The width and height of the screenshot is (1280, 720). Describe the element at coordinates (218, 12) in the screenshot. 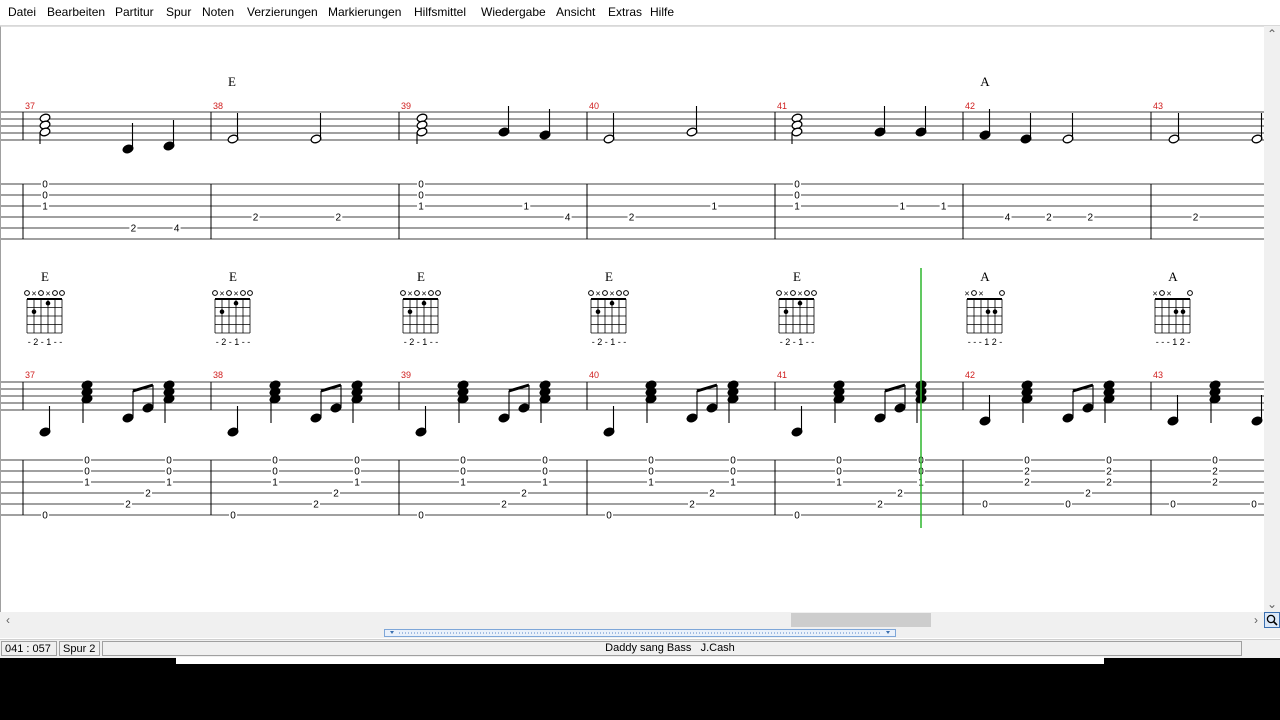

I see `menu-noten: Noten` at that location.